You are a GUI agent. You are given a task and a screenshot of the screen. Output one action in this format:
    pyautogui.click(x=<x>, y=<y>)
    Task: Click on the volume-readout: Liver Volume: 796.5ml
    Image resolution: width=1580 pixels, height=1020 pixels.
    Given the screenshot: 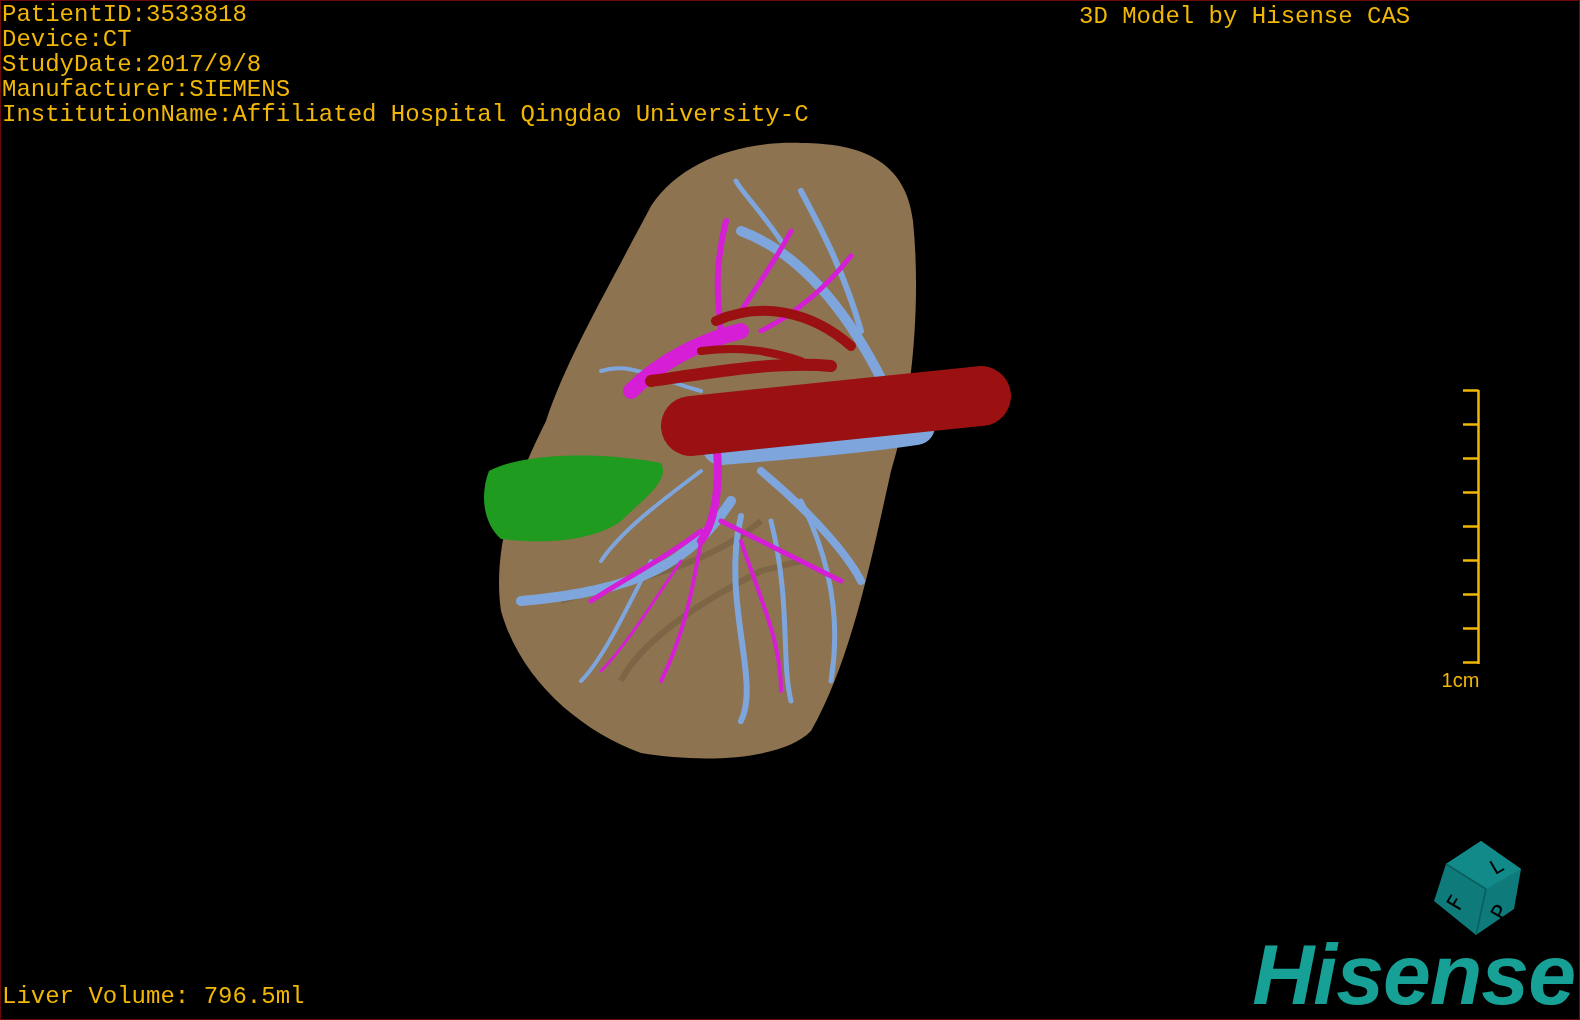 What is the action you would take?
    pyautogui.click(x=153, y=996)
    